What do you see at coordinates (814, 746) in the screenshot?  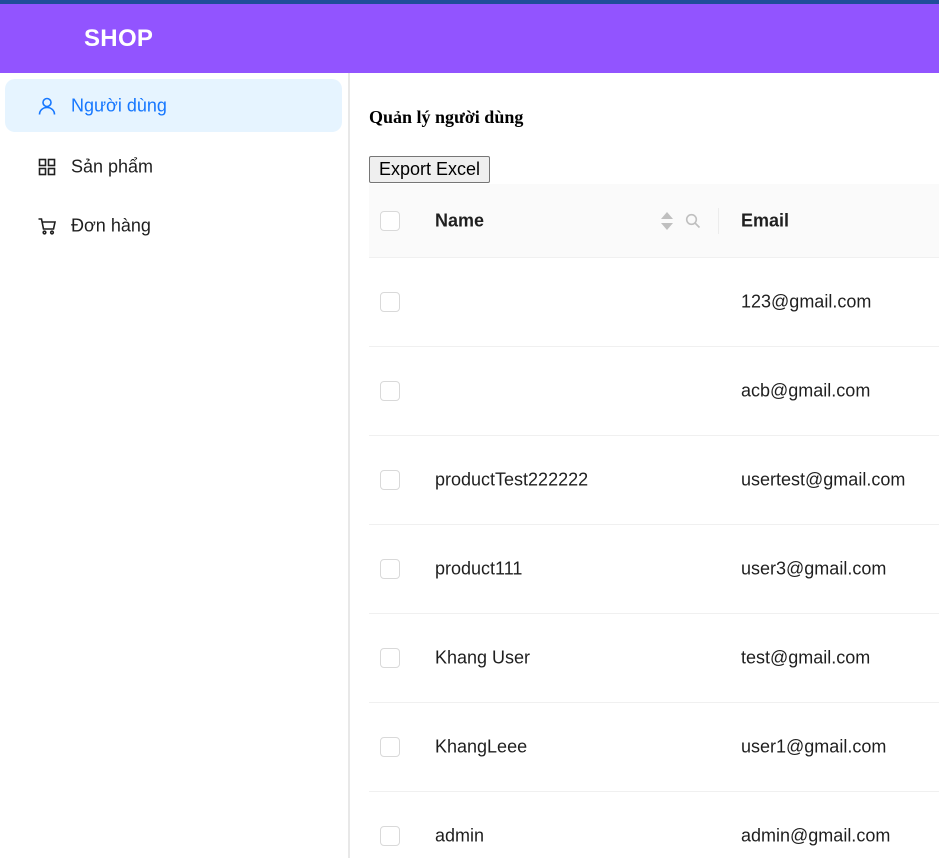 I see `cell-email: user1@gmail.com` at bounding box center [814, 746].